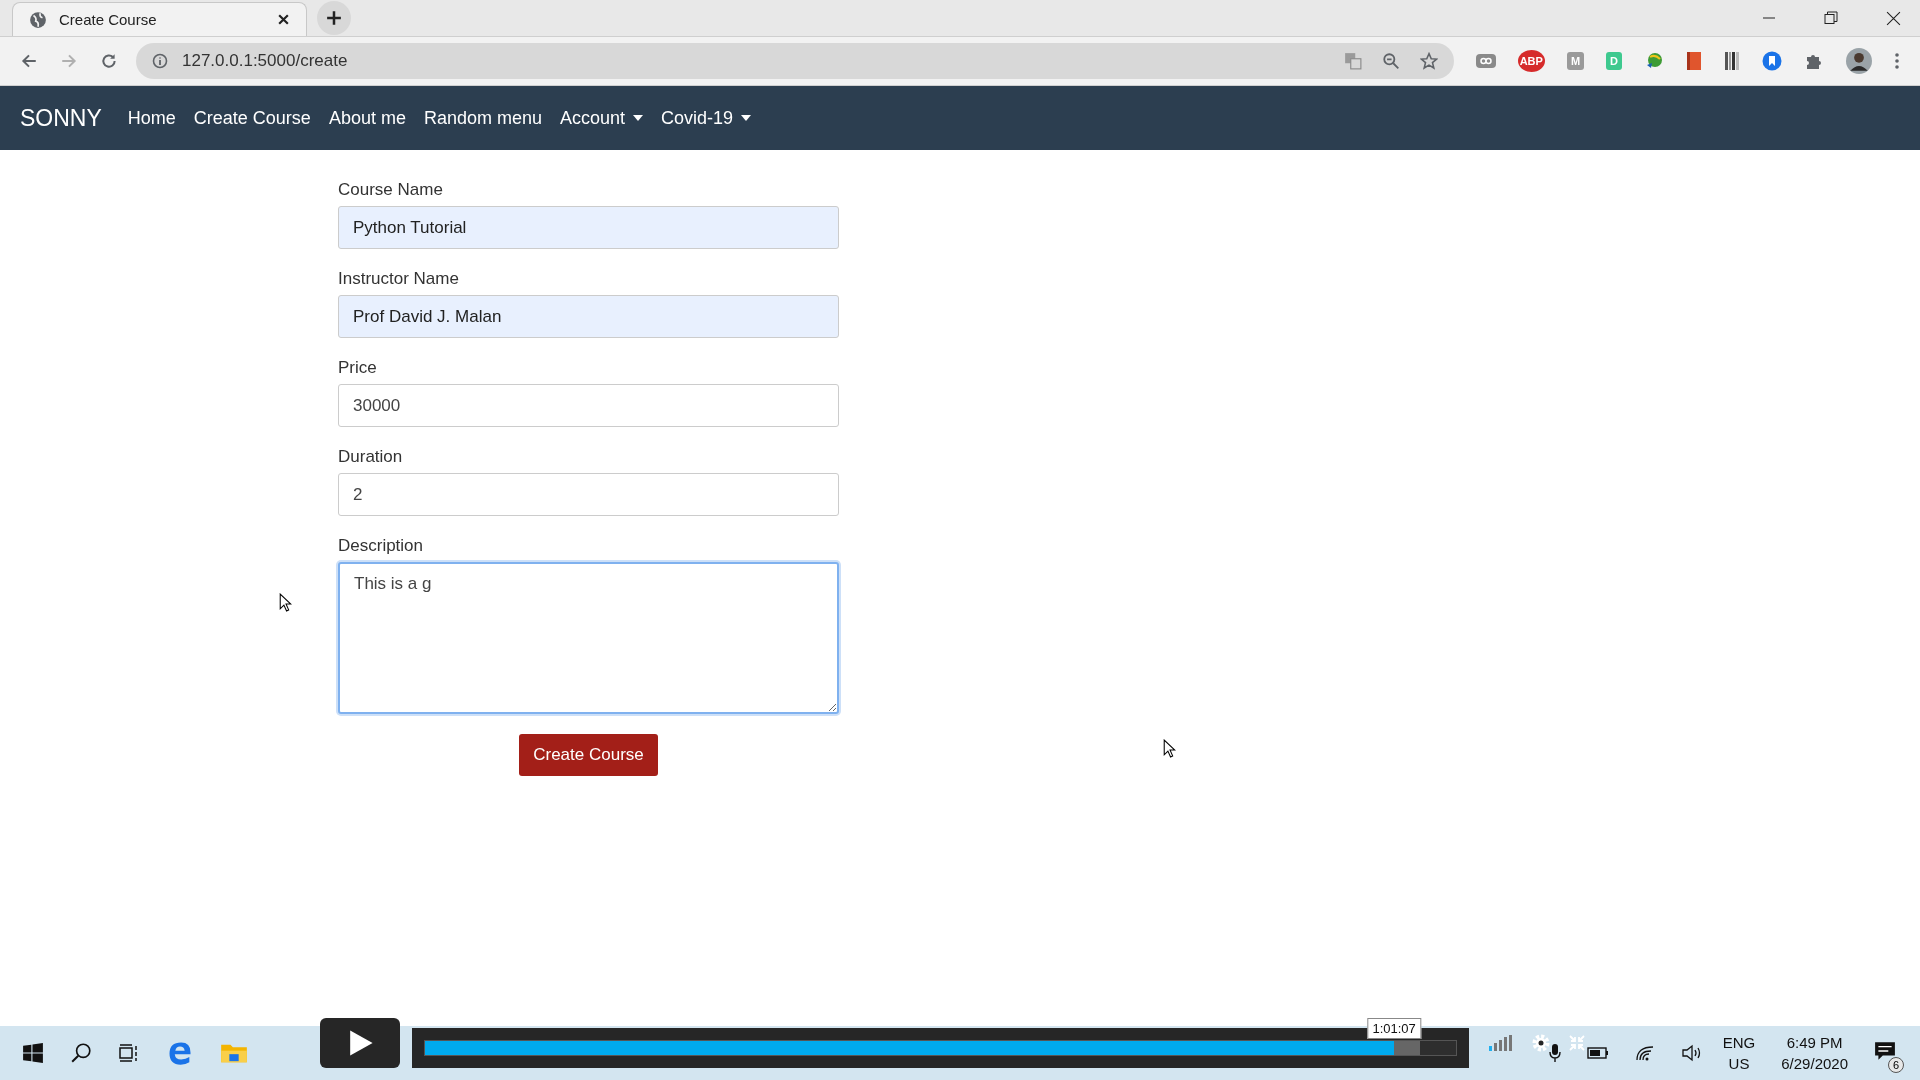  Describe the element at coordinates (1814, 1063) in the screenshot. I see `clock-date: 6/29/2020` at that location.